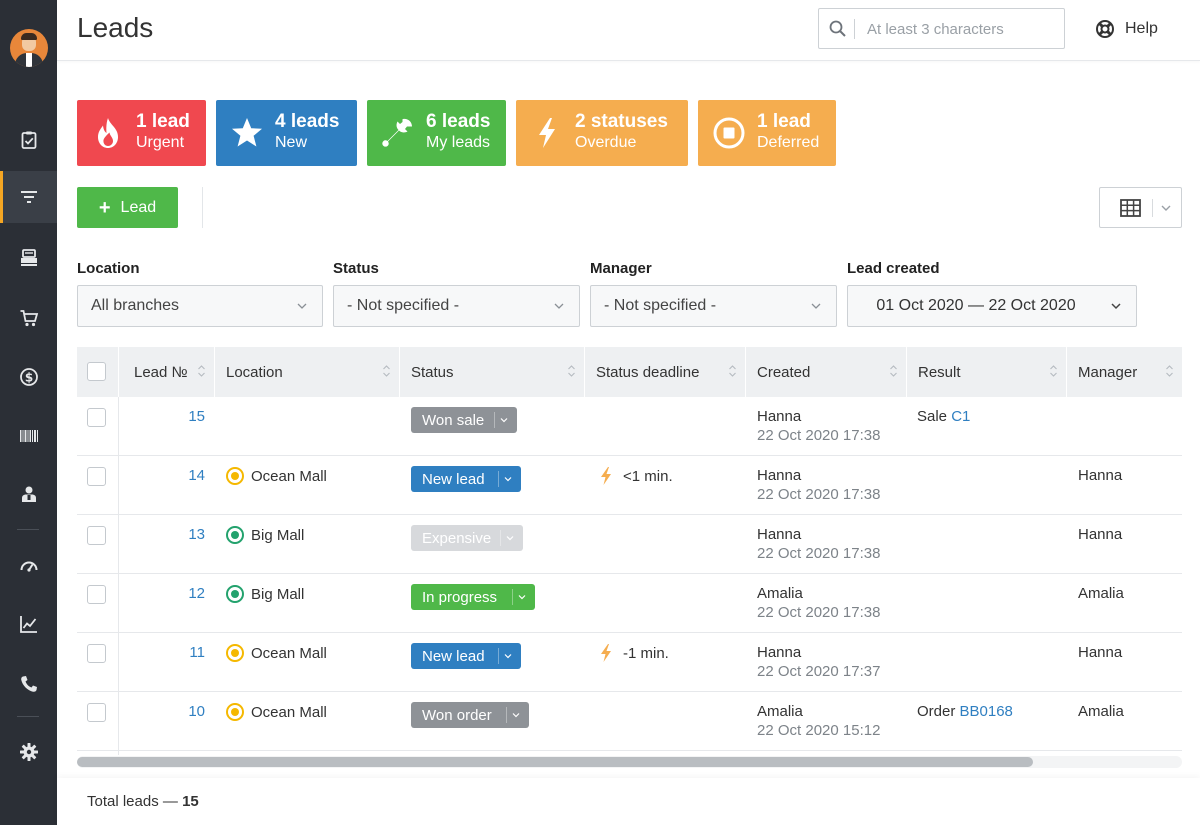 This screenshot has width=1200, height=825. Describe the element at coordinates (179, 416) in the screenshot. I see `lead-number-link: 15` at that location.